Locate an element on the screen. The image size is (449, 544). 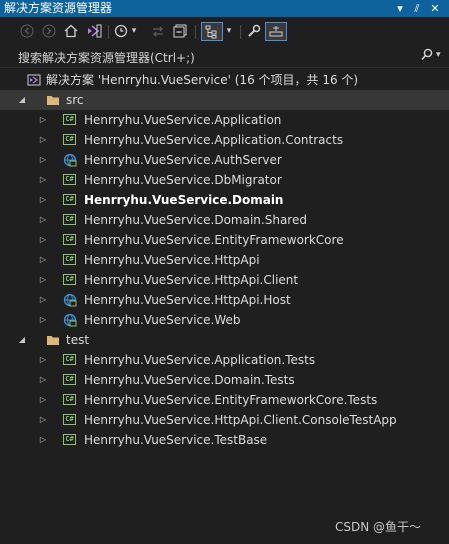
project-label: Henrryhu.VueService.Domain is located at coordinates (184, 200).